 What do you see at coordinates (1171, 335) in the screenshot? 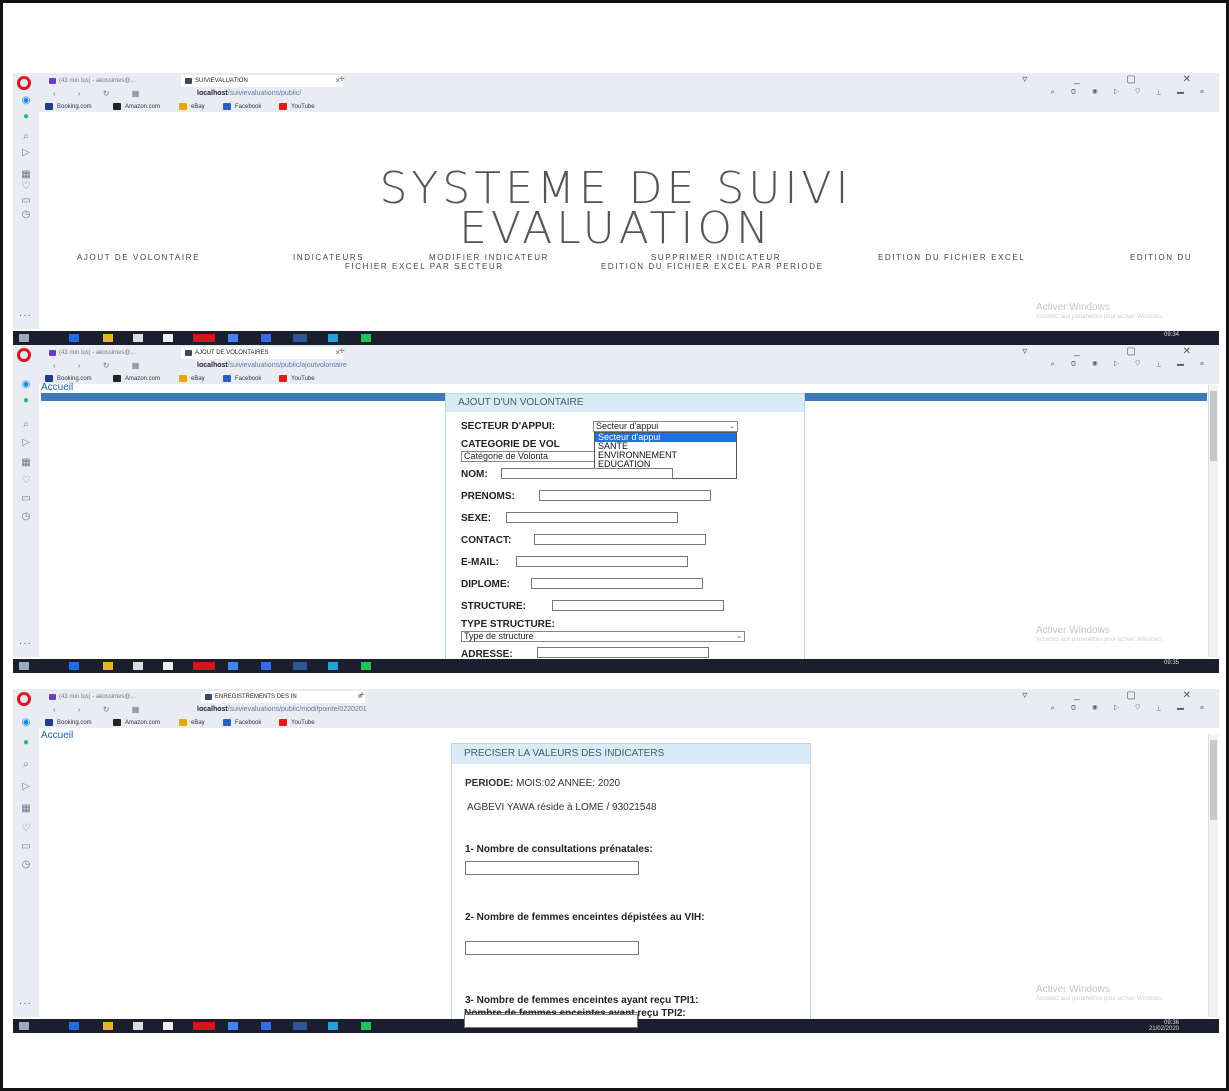
I see `clock: 09:34` at bounding box center [1171, 335].